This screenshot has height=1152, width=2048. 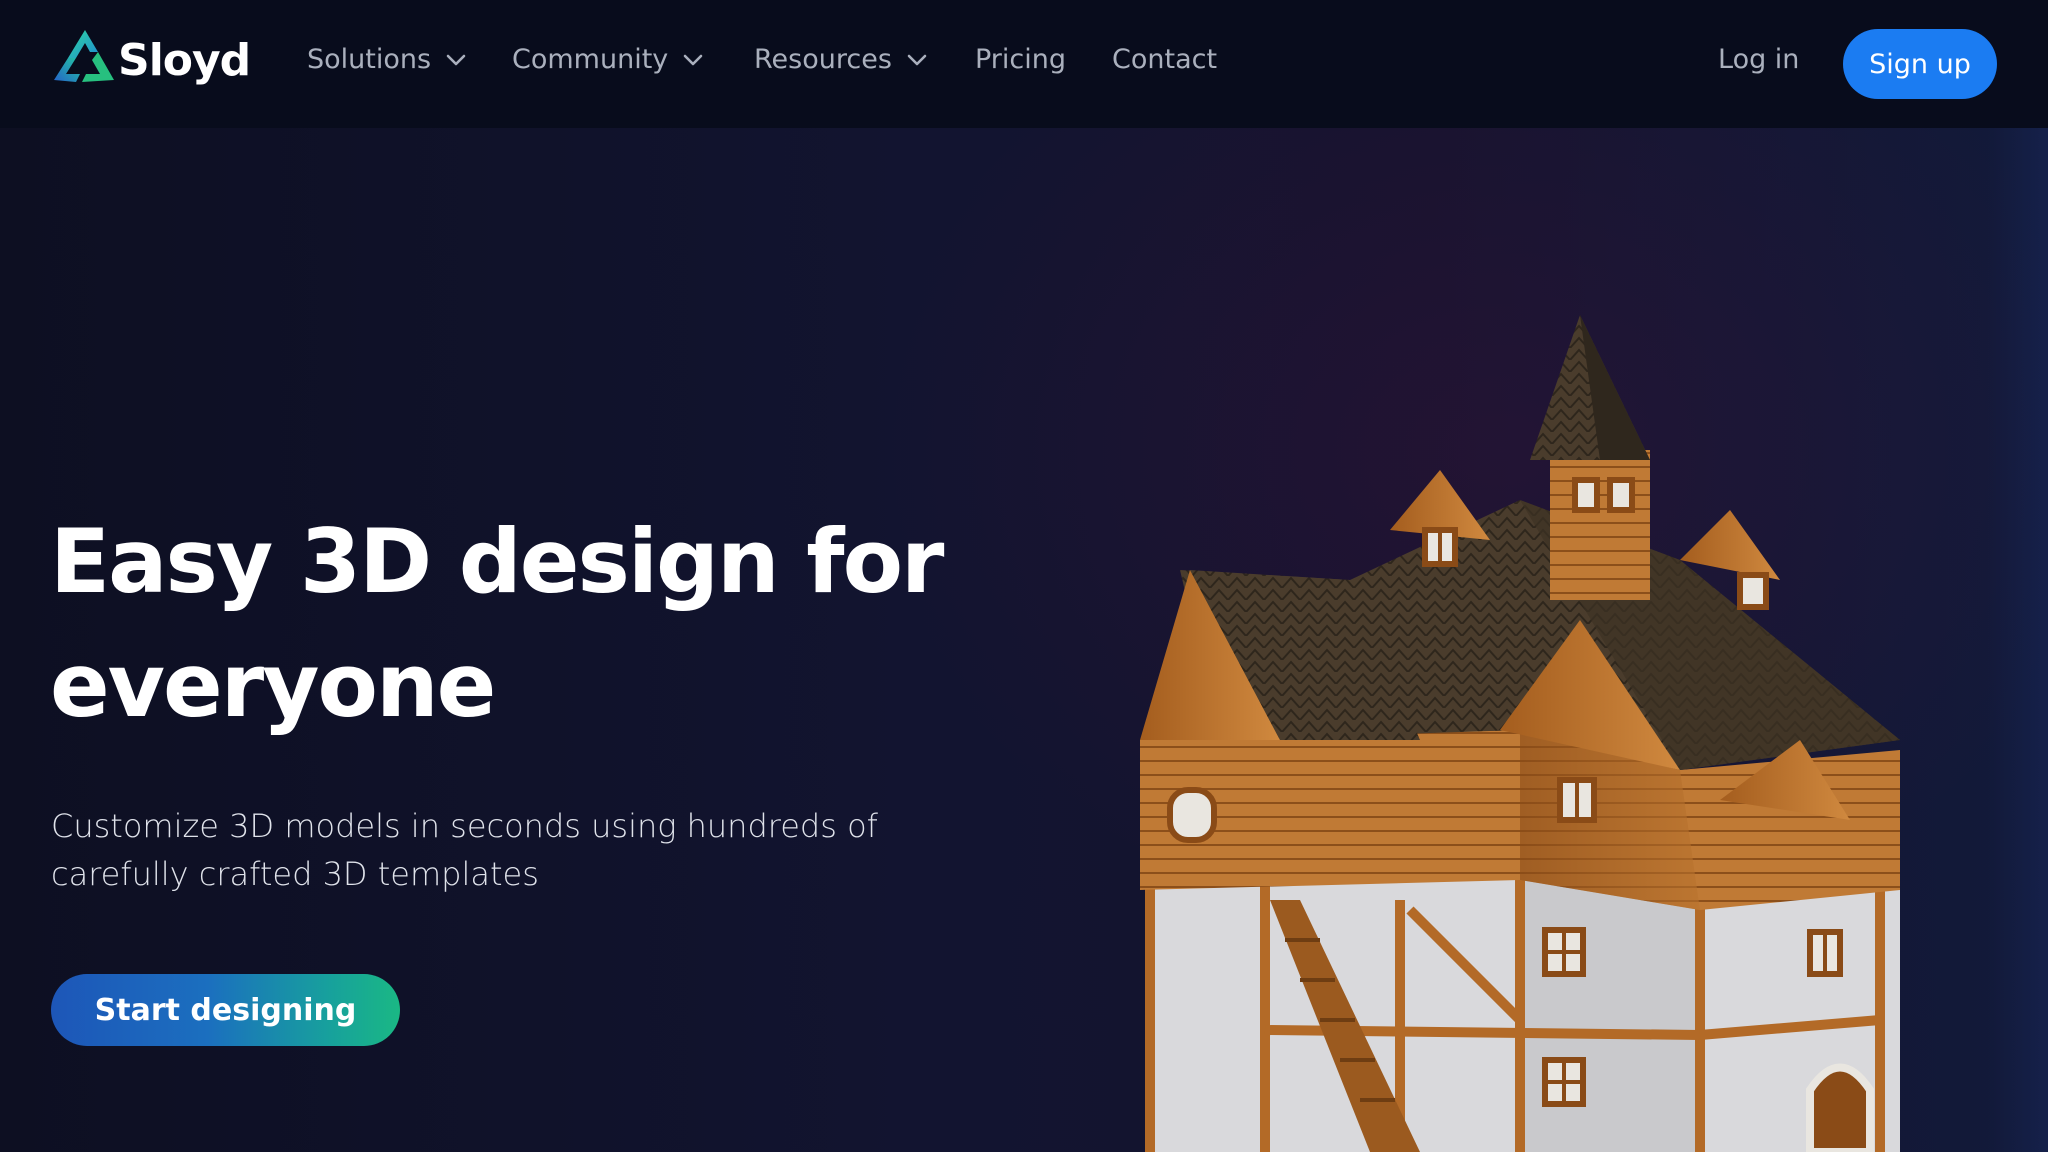 What do you see at coordinates (823, 59) in the screenshot?
I see `nav-resources-label: Resources` at bounding box center [823, 59].